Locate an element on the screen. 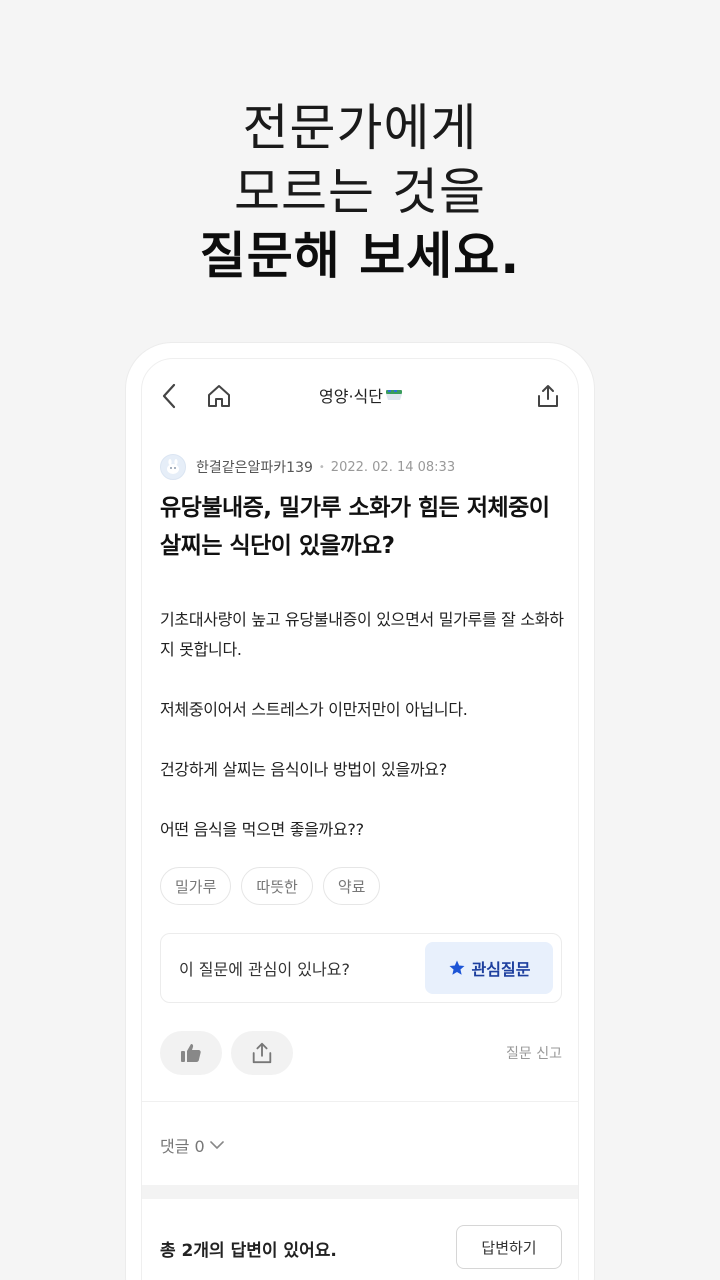  like-button is located at coordinates (191, 1053).